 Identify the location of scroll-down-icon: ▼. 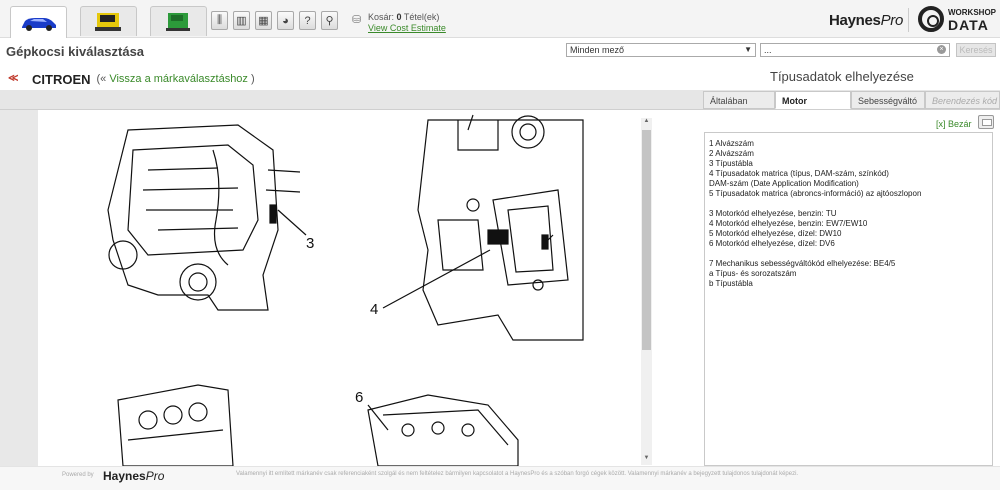
(646, 460).